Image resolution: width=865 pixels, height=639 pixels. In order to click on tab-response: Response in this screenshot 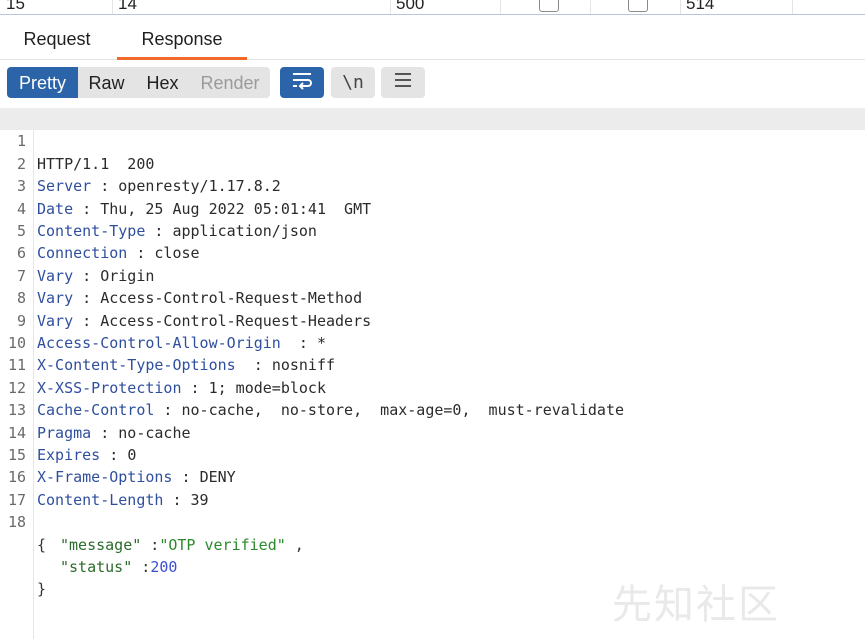, I will do `click(182, 37)`.